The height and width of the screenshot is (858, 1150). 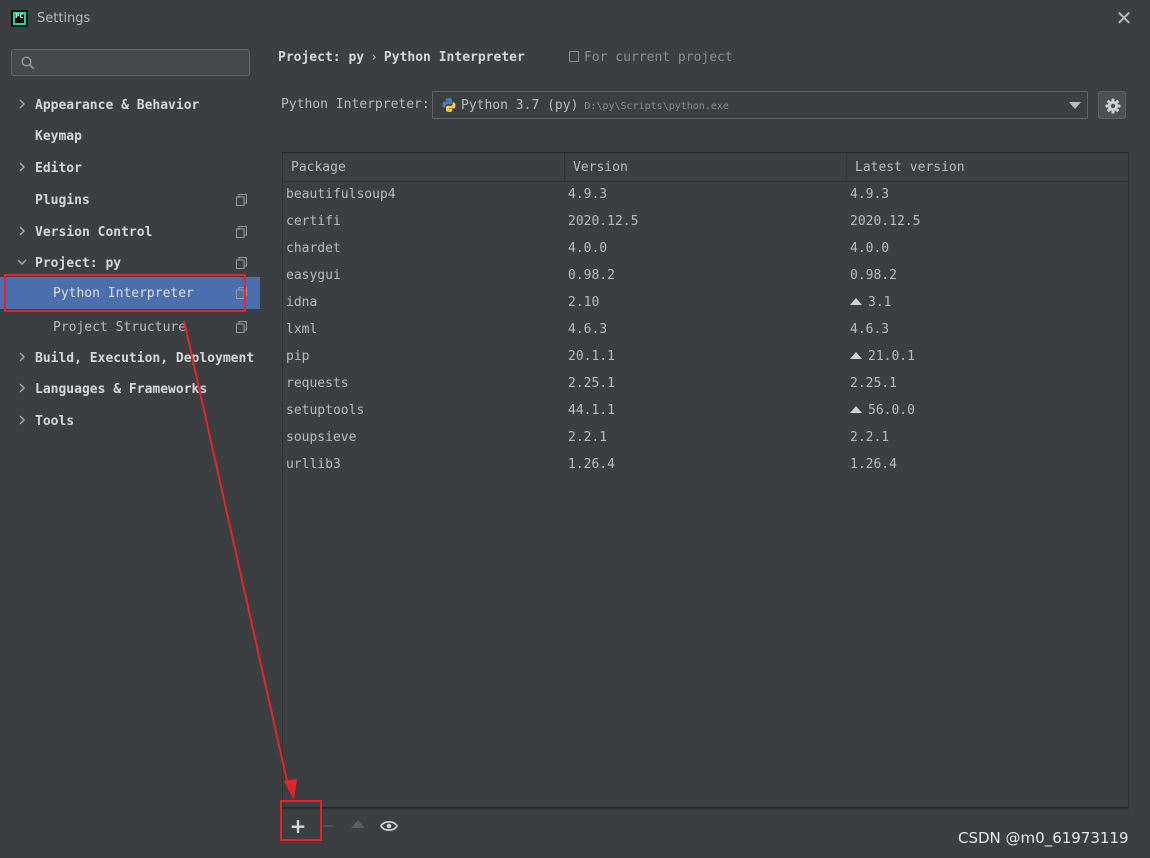 What do you see at coordinates (19, 18) in the screenshot?
I see `pycharm-logo-icon: PC` at bounding box center [19, 18].